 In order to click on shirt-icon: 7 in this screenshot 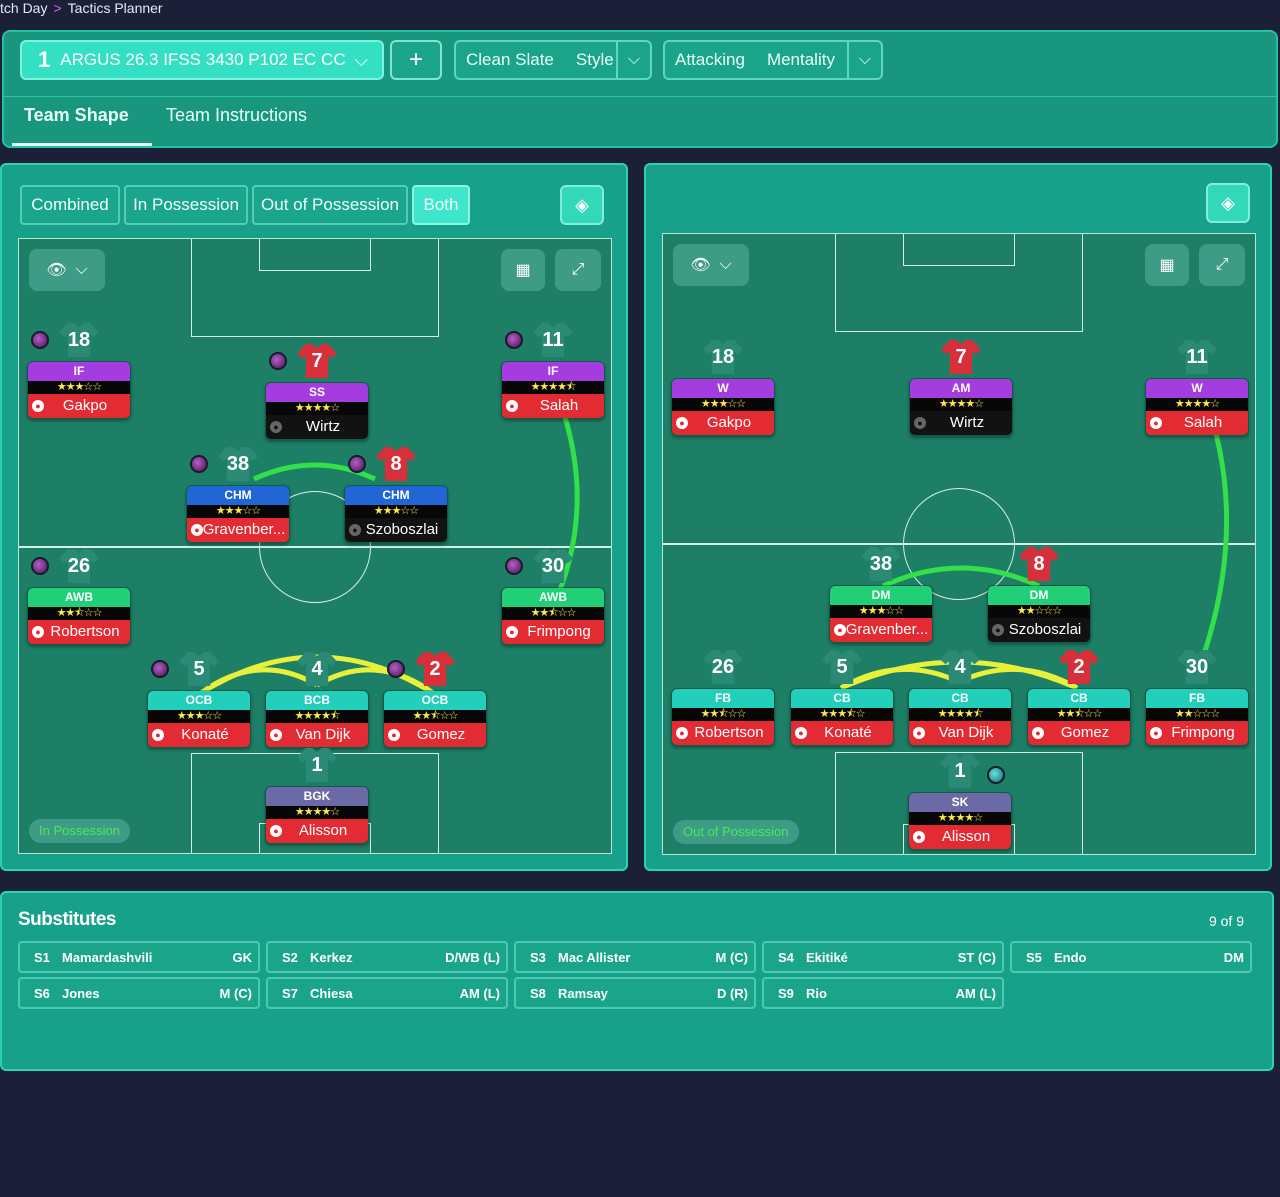, I will do `click(961, 357)`.